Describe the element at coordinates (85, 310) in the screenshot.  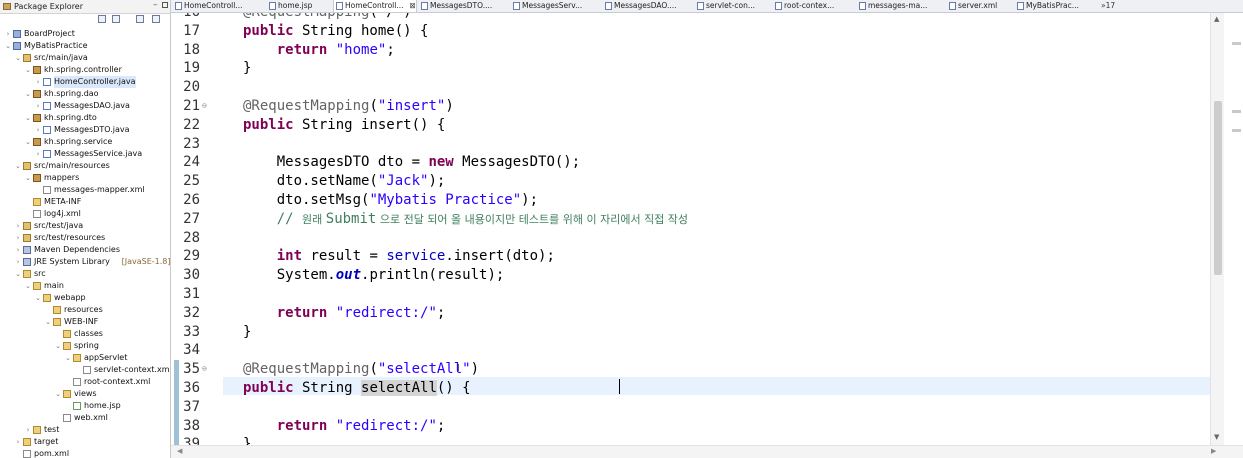
I see `tree-item: resources` at that location.